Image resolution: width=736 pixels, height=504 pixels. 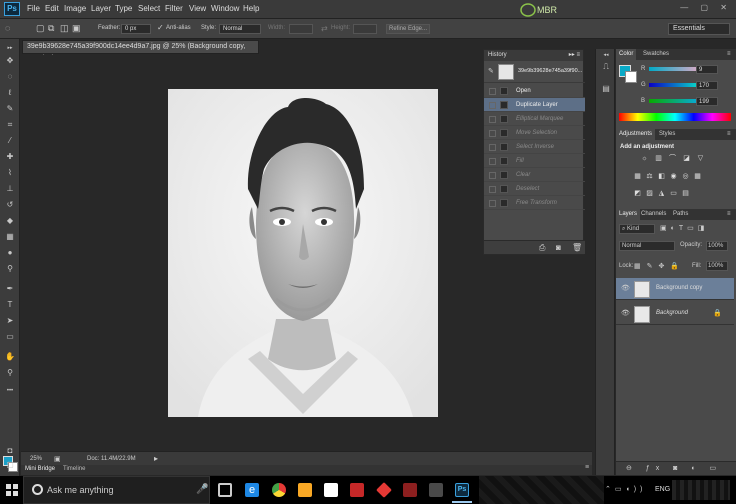 I want to click on system-tray-icons: ⌃▭◖)), so click(x=625, y=489).